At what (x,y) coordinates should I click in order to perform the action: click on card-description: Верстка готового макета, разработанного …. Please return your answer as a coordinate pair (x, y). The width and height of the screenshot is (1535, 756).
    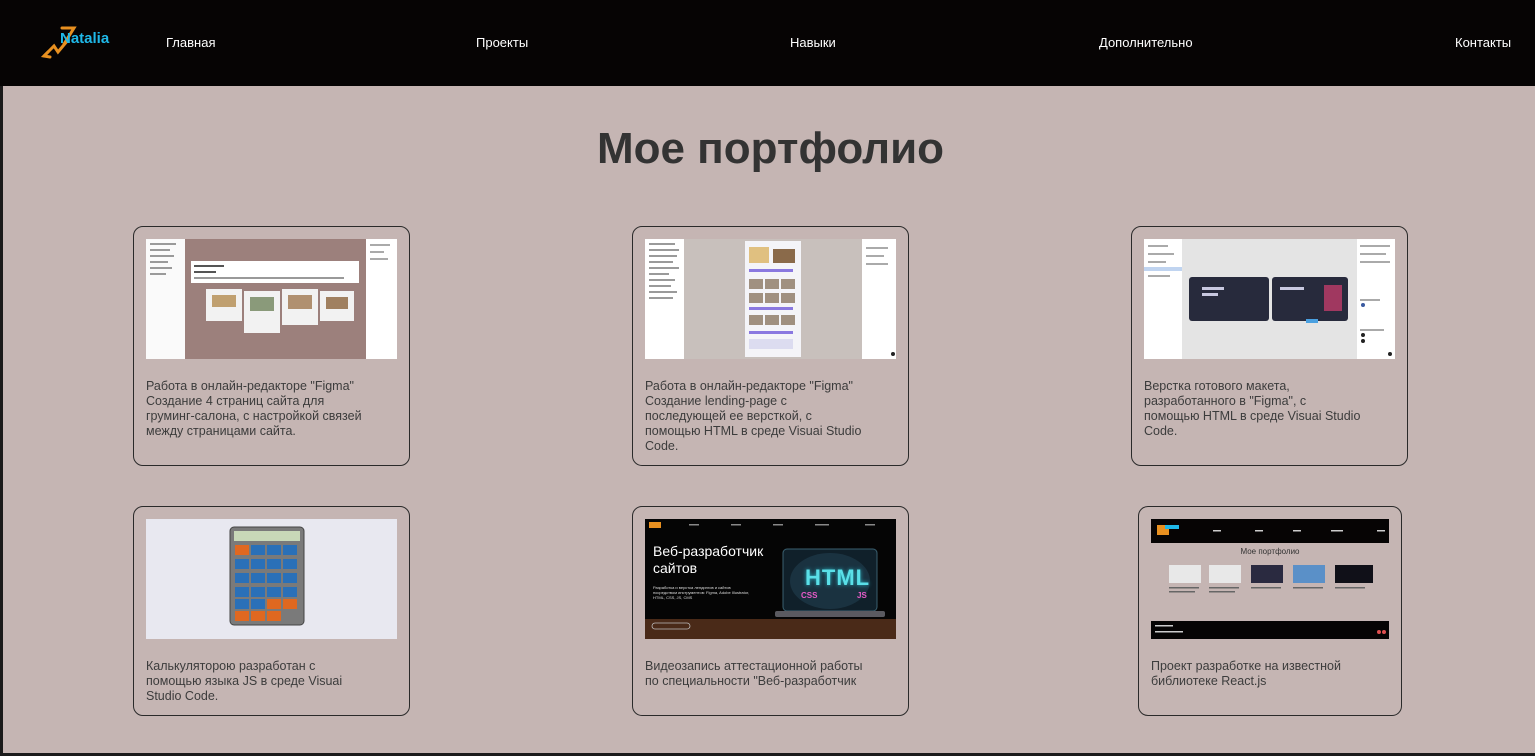
    Looking at the image, I should click on (1252, 408).